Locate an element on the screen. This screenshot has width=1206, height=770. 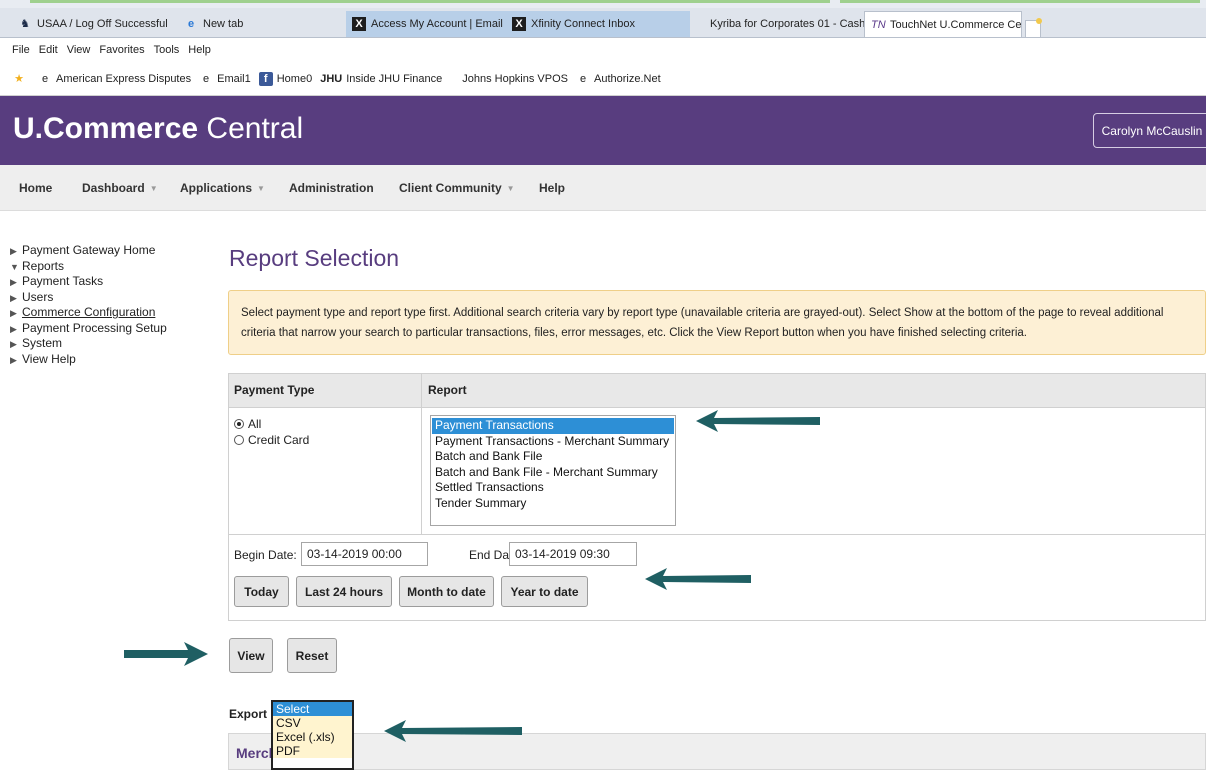
report-option-batch-and-bank-file-merchant-summary: Batch and Bank File - Merchant Summary is located at coordinates (553, 473).